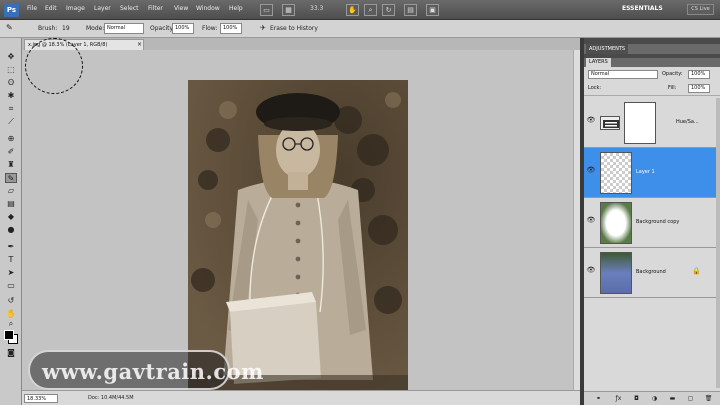 This screenshot has height=405, width=720. Describe the element at coordinates (11, 122) in the screenshot. I see `eyedropper-tool-icon: ⟋` at that location.